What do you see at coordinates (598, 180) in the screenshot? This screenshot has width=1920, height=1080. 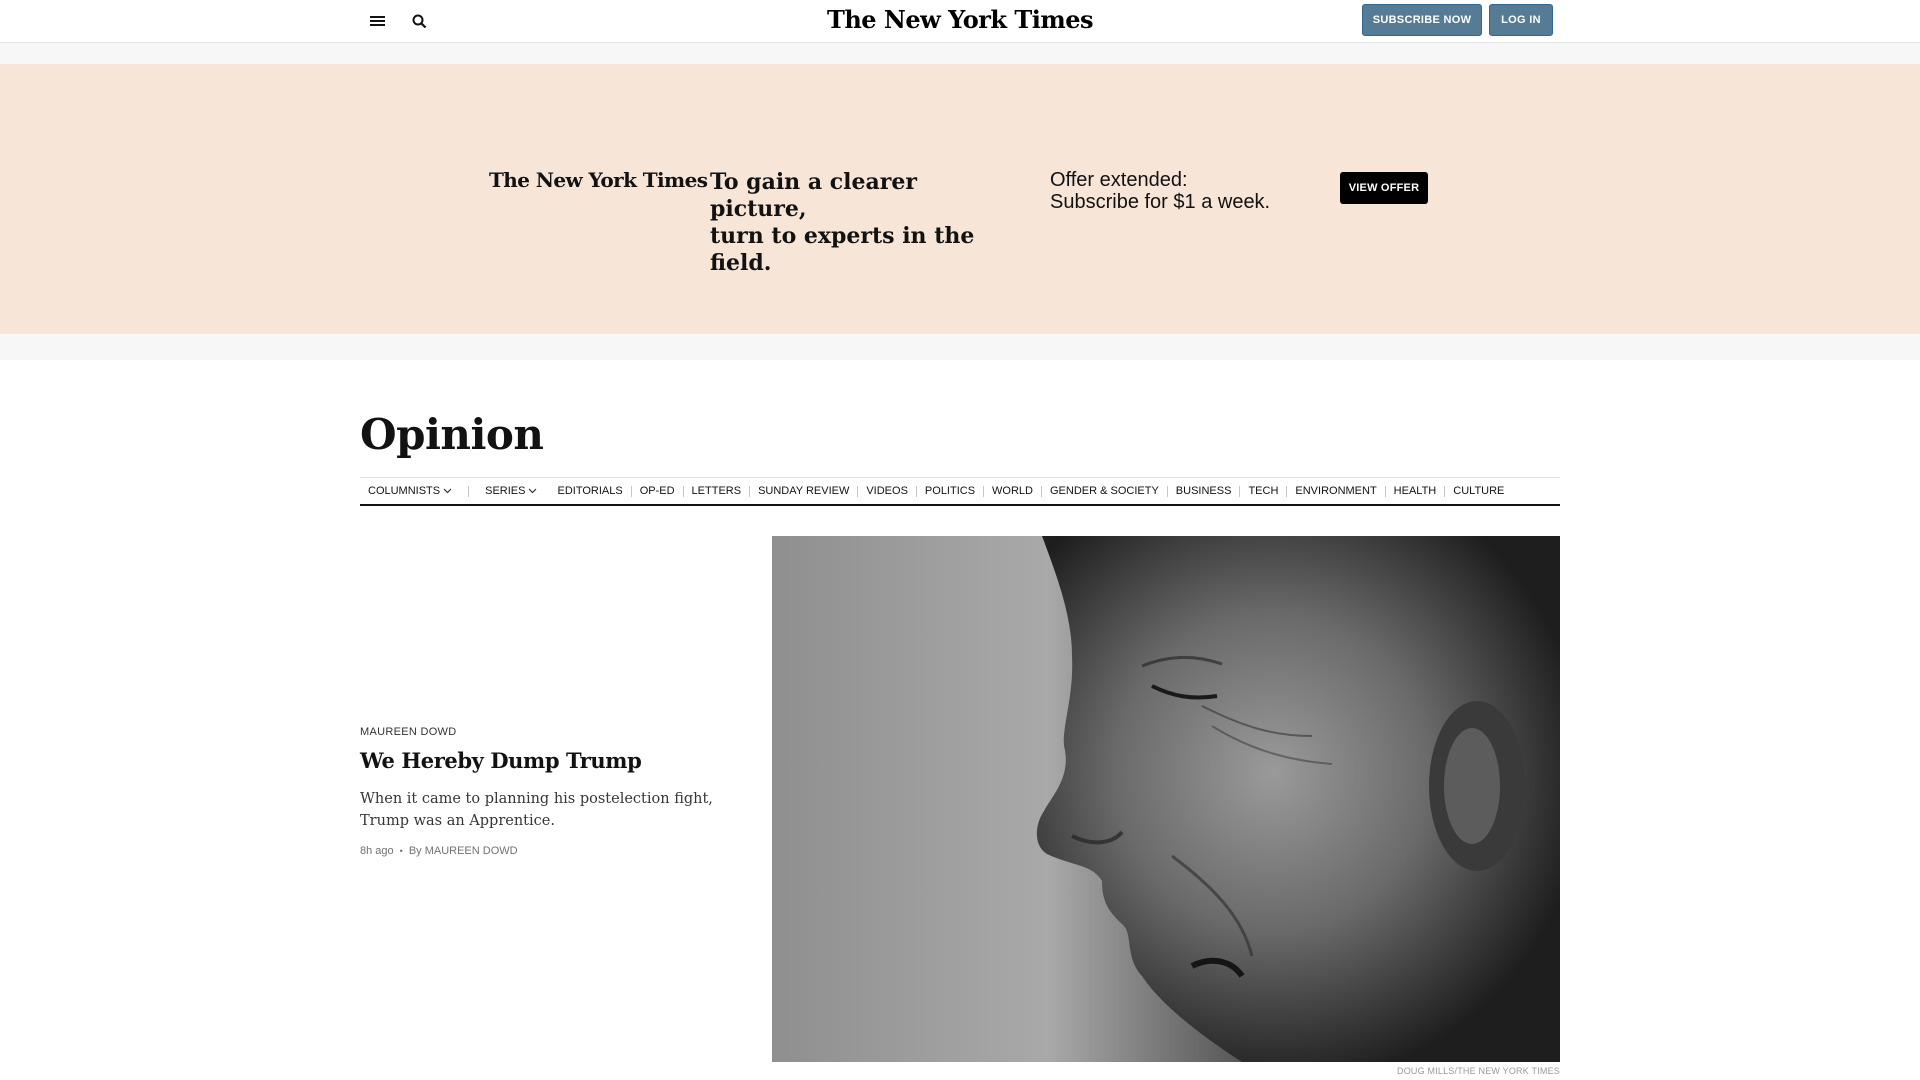 I see `promo-nyt-logo: The New York Times` at bounding box center [598, 180].